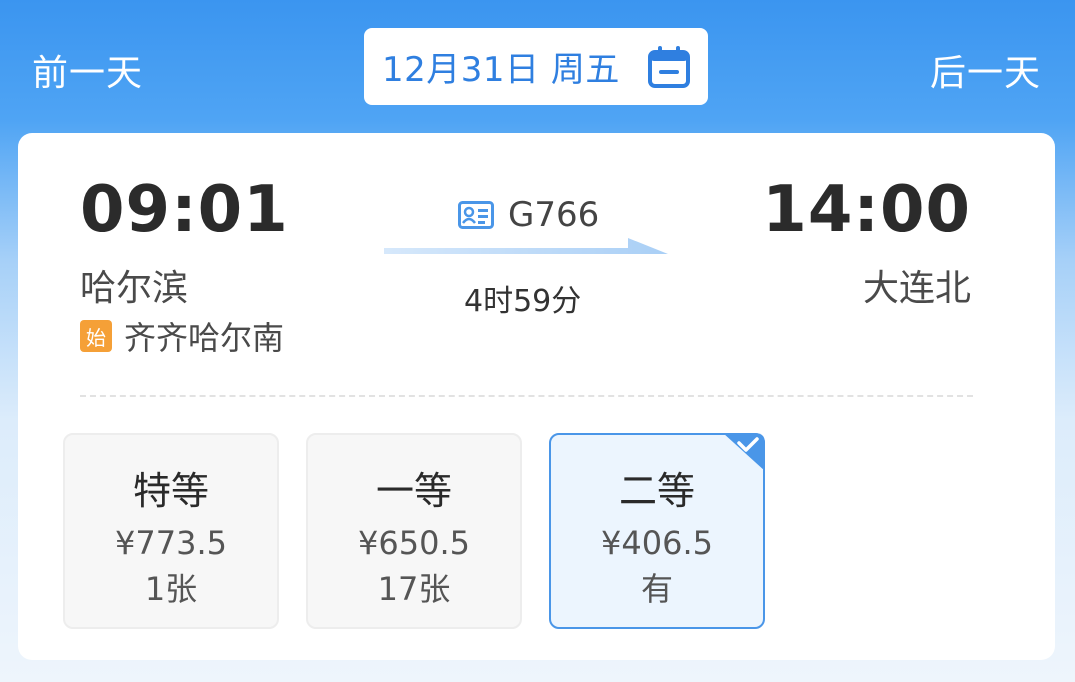  What do you see at coordinates (171, 589) in the screenshot?
I see `seat-availability: 1张` at bounding box center [171, 589].